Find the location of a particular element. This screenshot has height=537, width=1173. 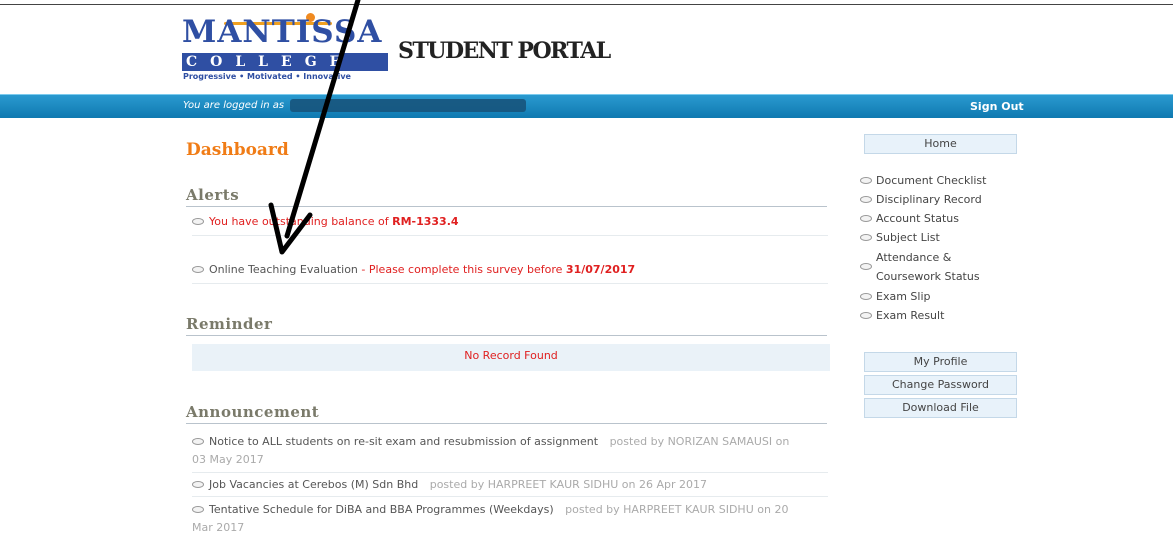

evaluation-link: Online Teaching Evaluation is located at coordinates (283, 269).